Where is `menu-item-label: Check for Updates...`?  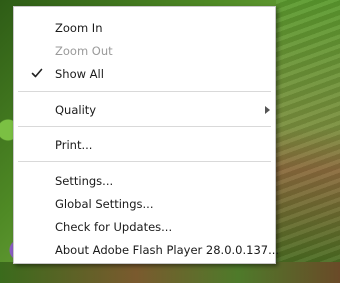
menu-item-label: Check for Updates... is located at coordinates (114, 227).